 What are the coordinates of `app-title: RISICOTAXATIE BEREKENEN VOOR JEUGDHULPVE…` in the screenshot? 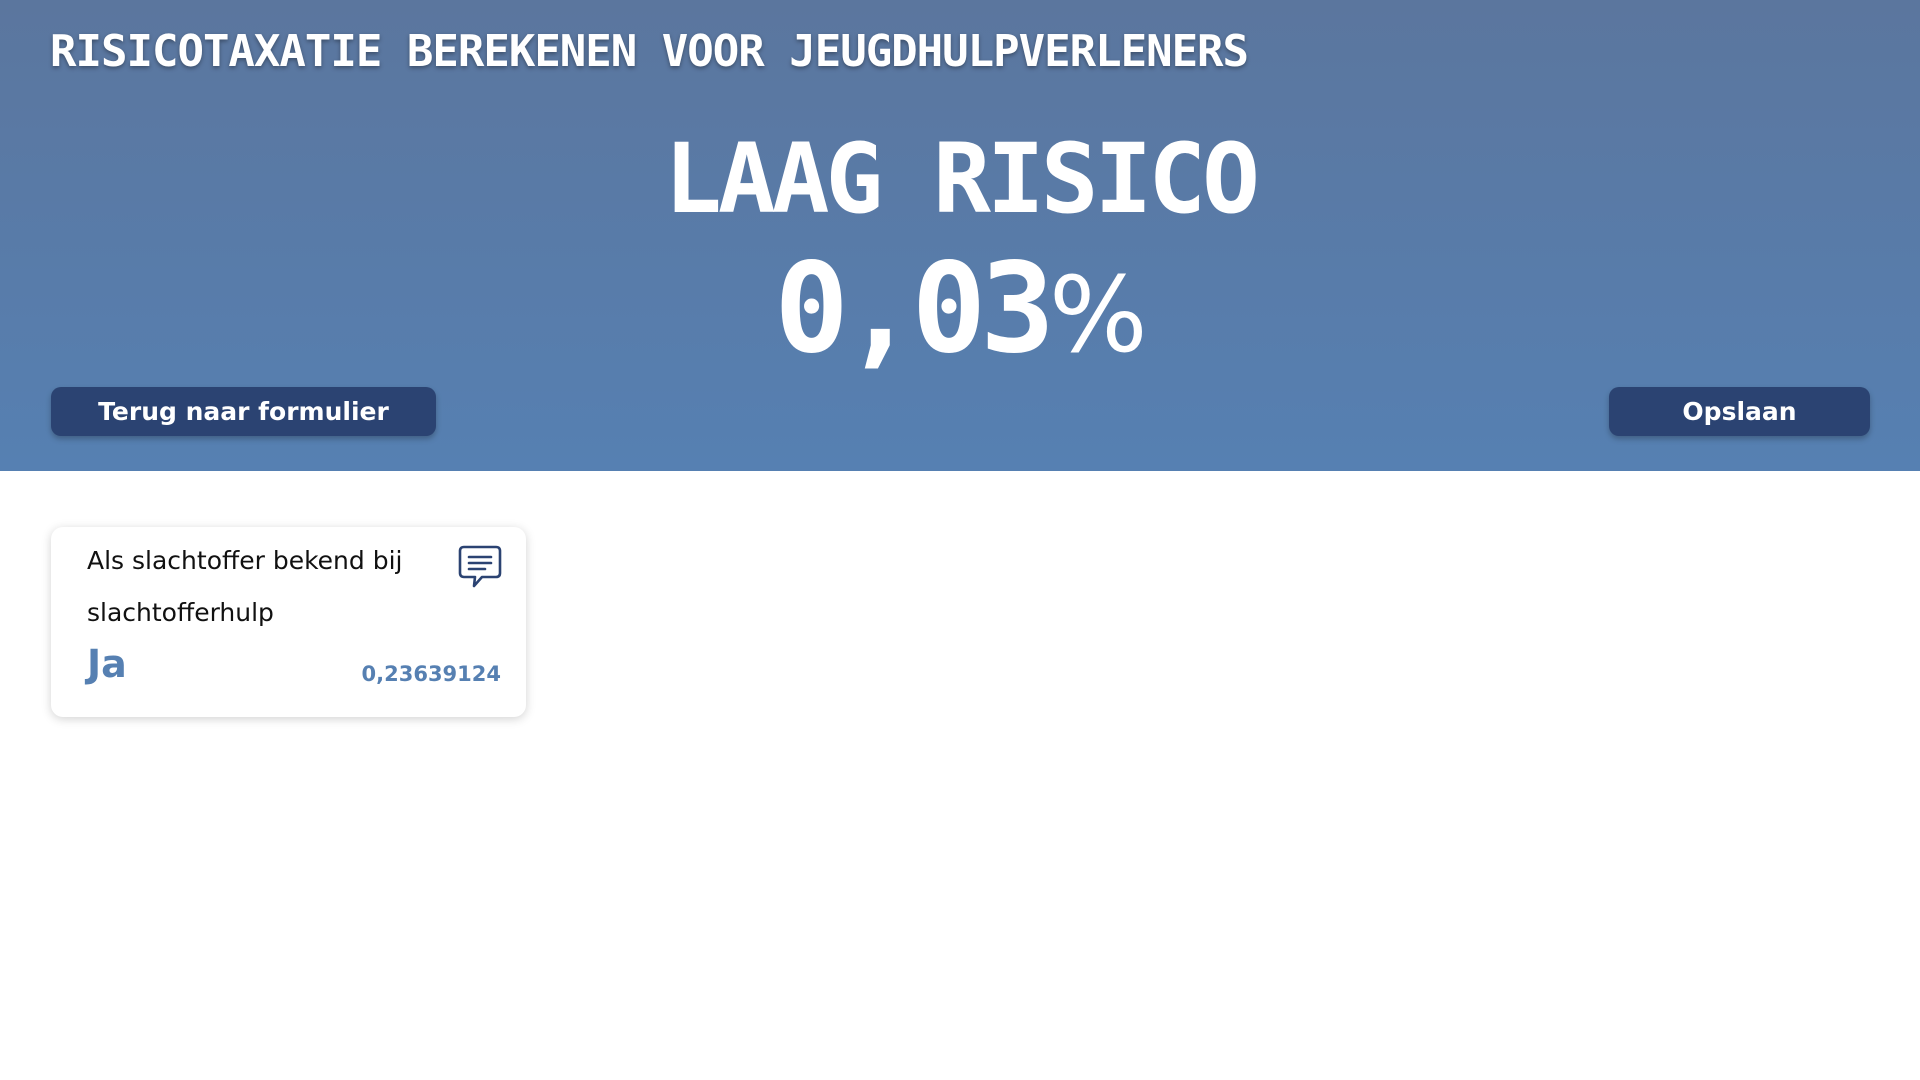 It's located at (649, 51).